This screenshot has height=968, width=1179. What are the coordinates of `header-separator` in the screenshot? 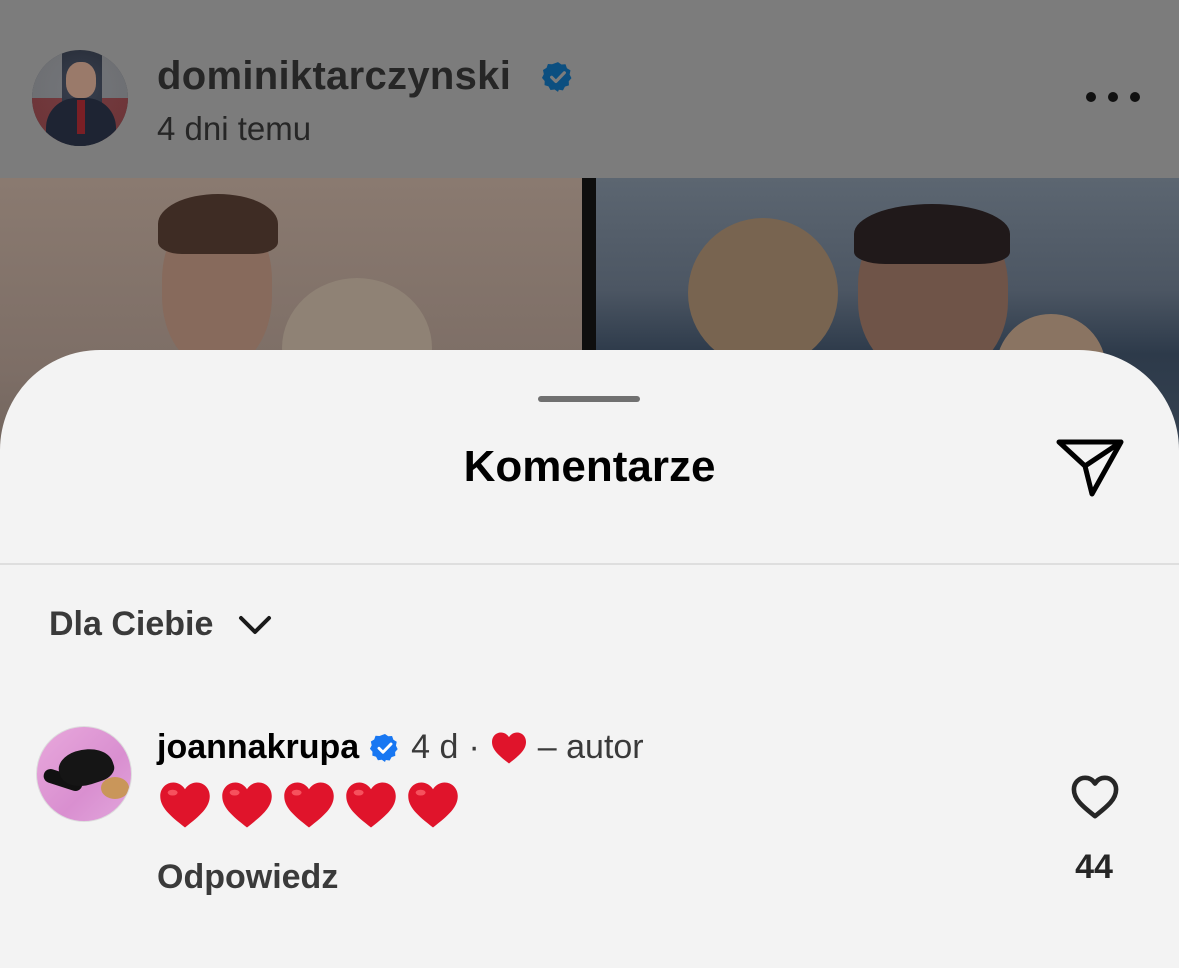 It's located at (589, 564).